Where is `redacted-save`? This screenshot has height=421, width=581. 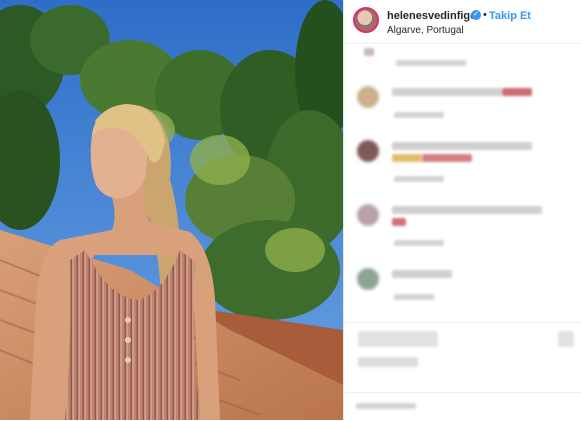
redacted-save is located at coordinates (566, 339).